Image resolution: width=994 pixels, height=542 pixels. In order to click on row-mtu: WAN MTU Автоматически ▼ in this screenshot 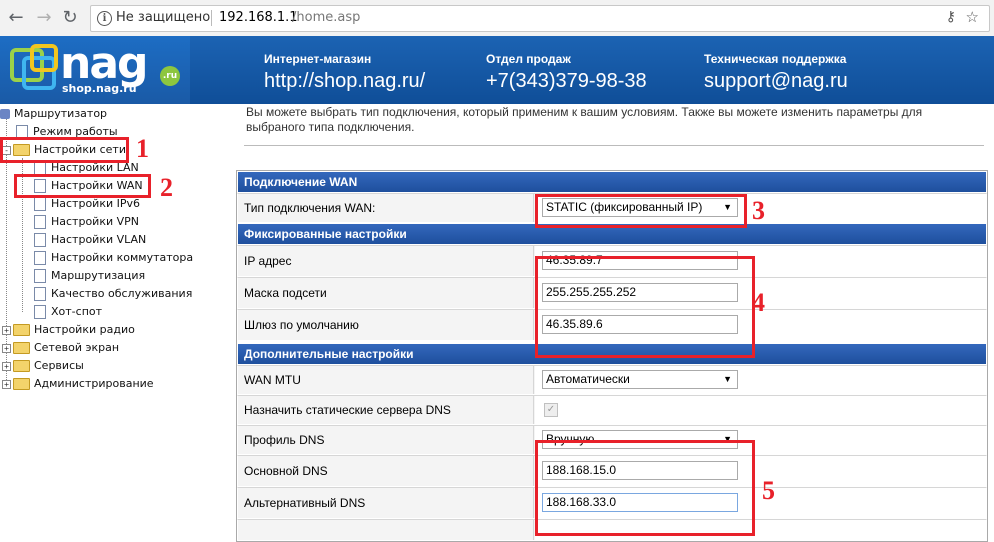, I will do `click(612, 380)`.